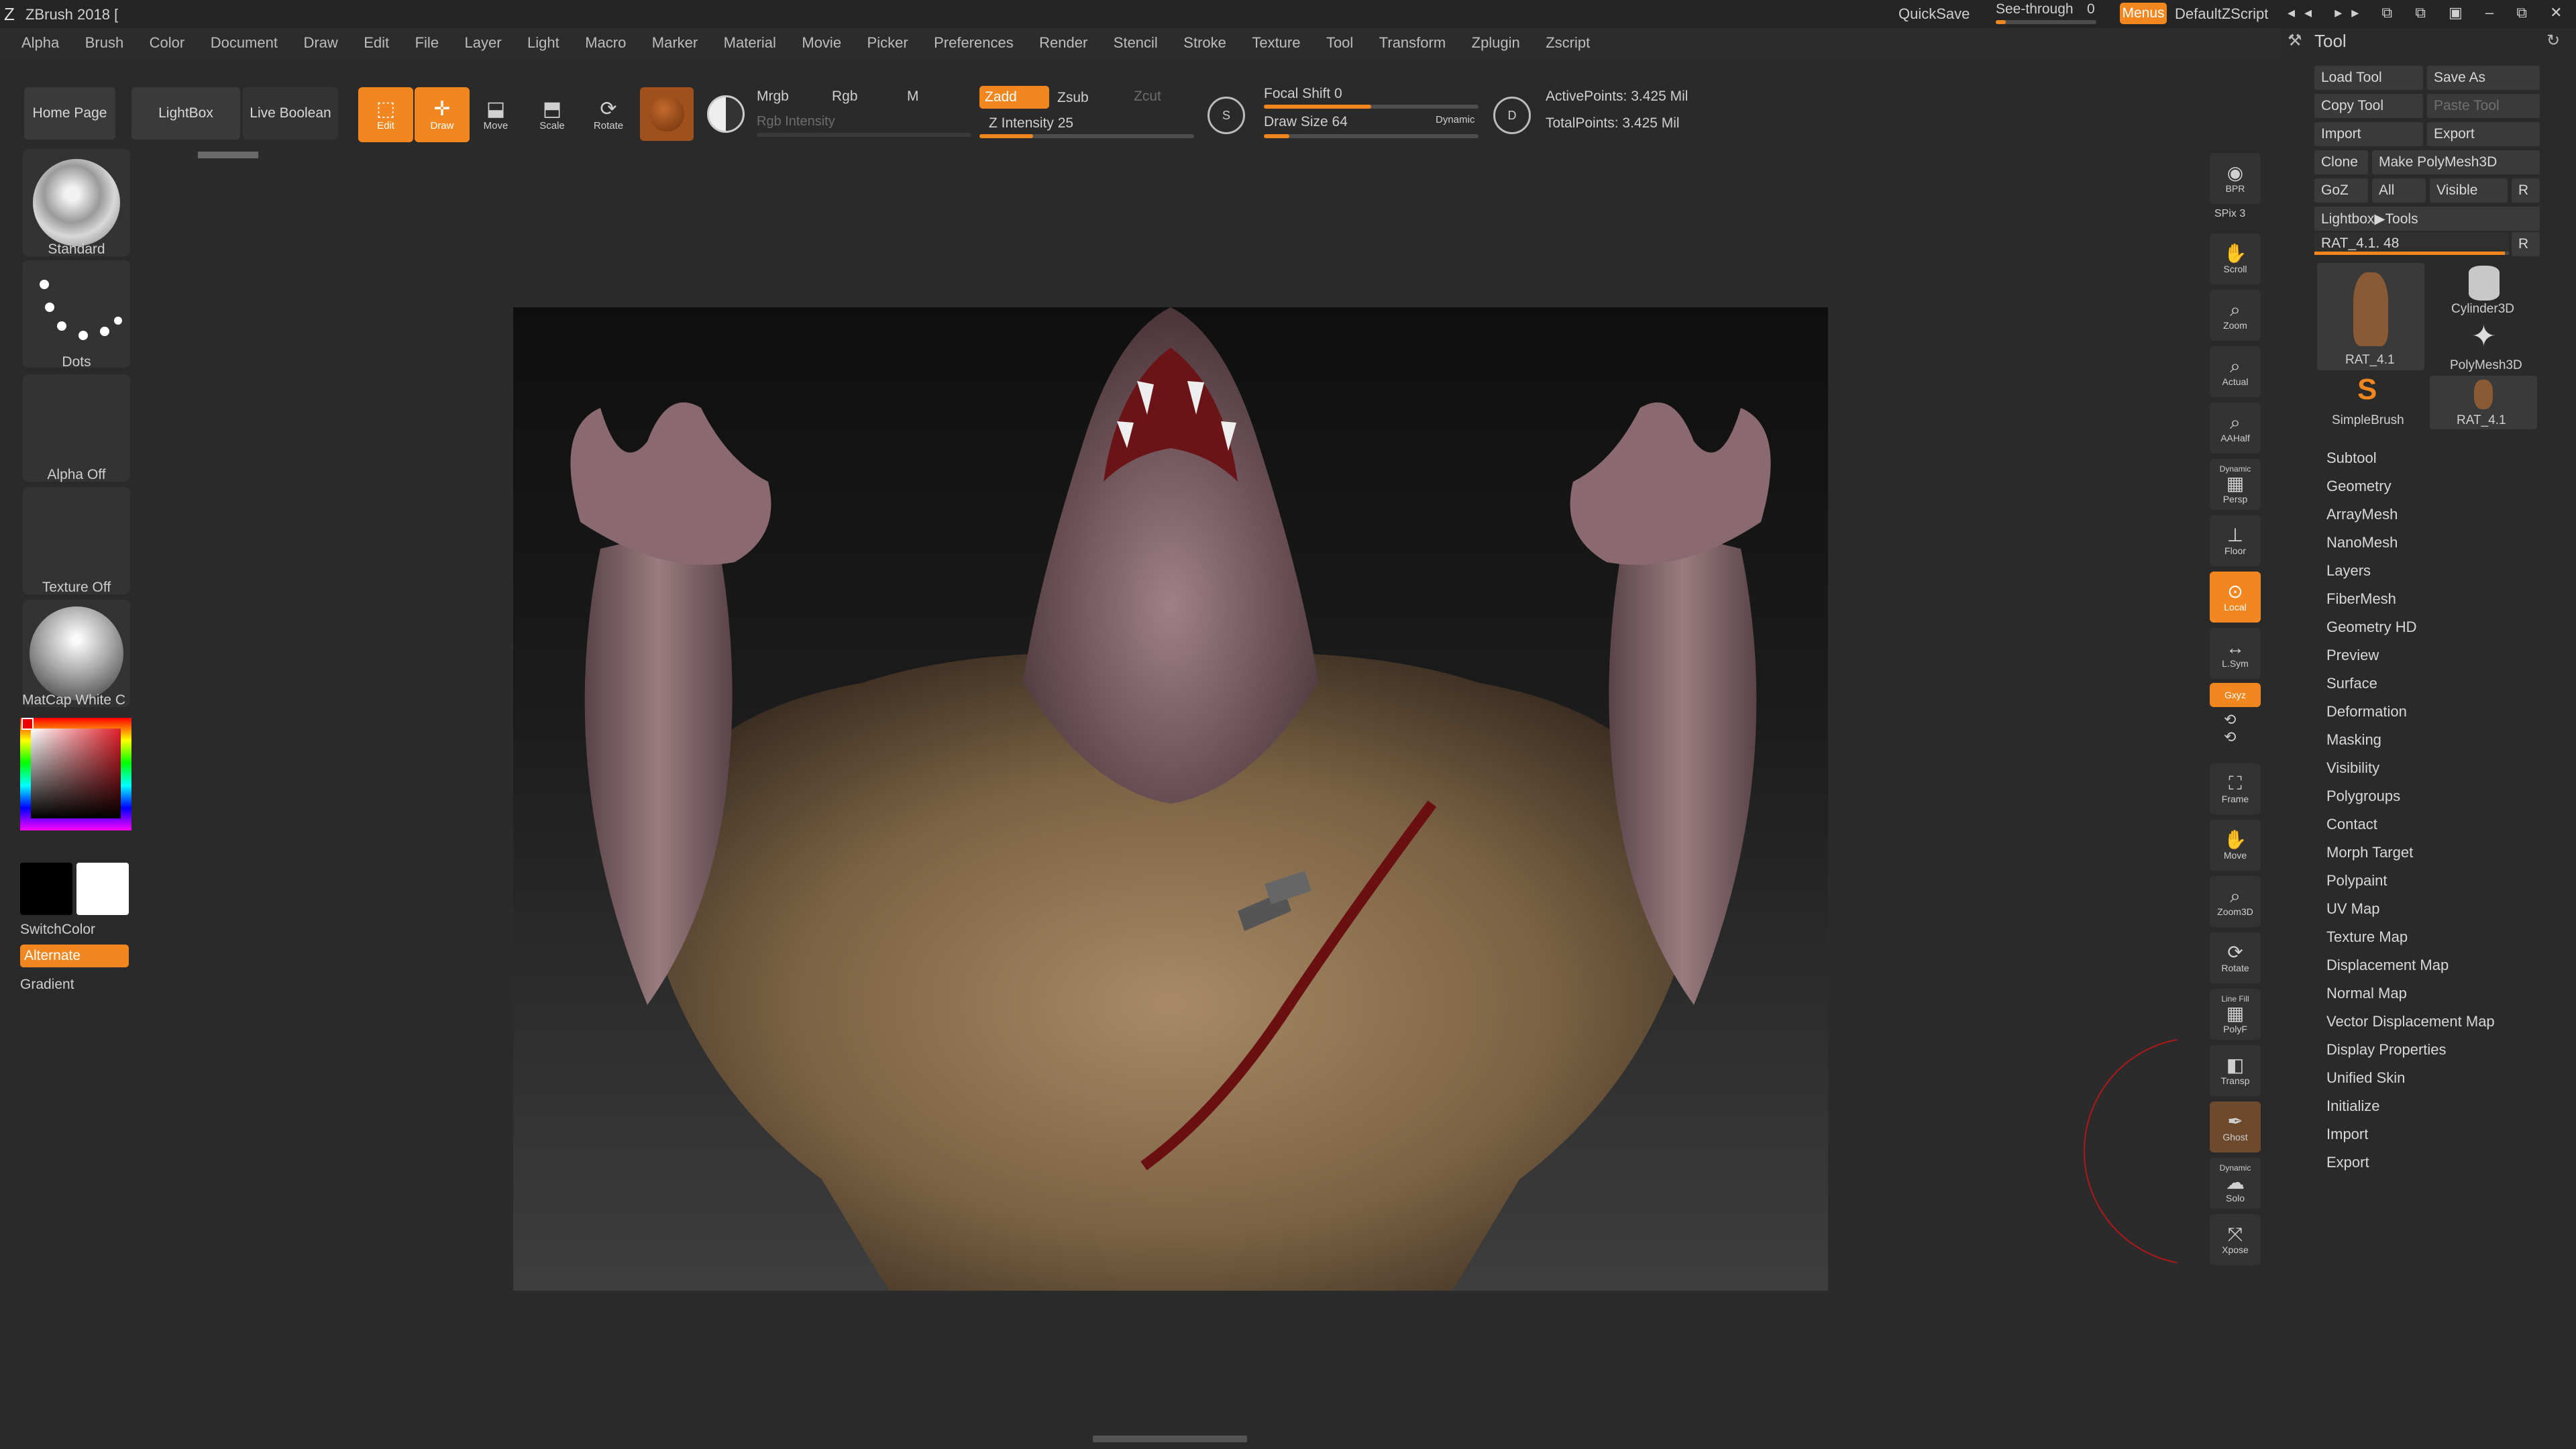  What do you see at coordinates (2370, 316) in the screenshot?
I see `tool-thumb-rat: RAT_4.1` at bounding box center [2370, 316].